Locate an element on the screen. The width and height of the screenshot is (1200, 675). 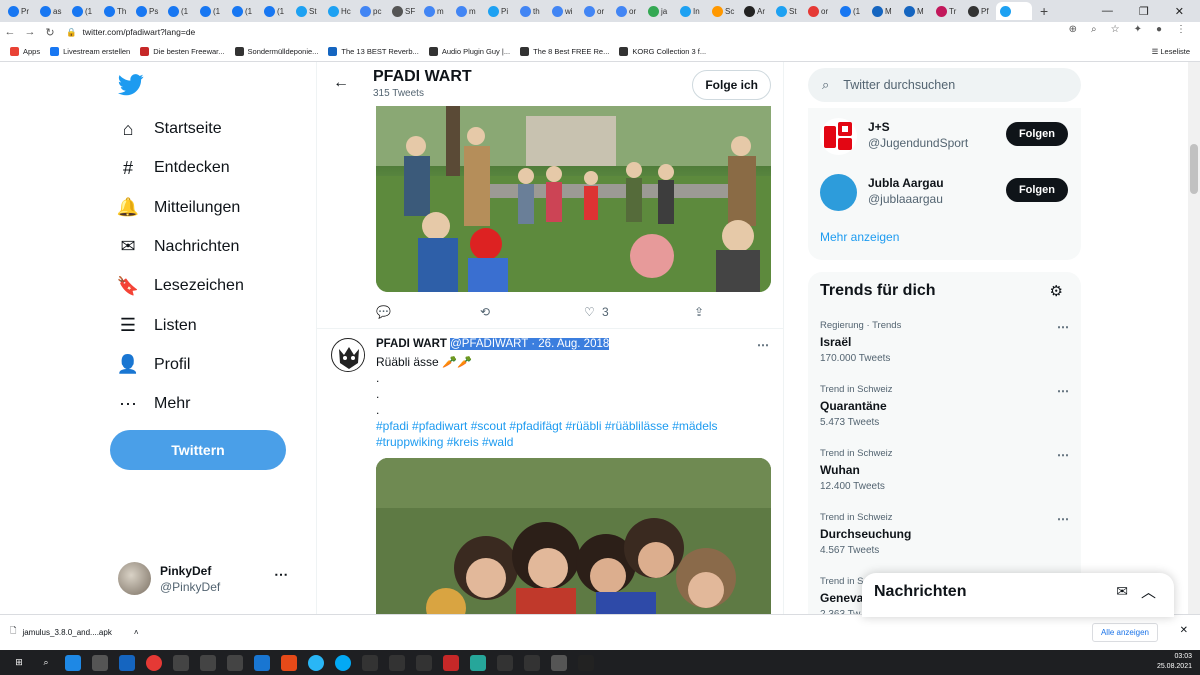
extensions-icon: ✦ is located at coordinates (1138, 29).